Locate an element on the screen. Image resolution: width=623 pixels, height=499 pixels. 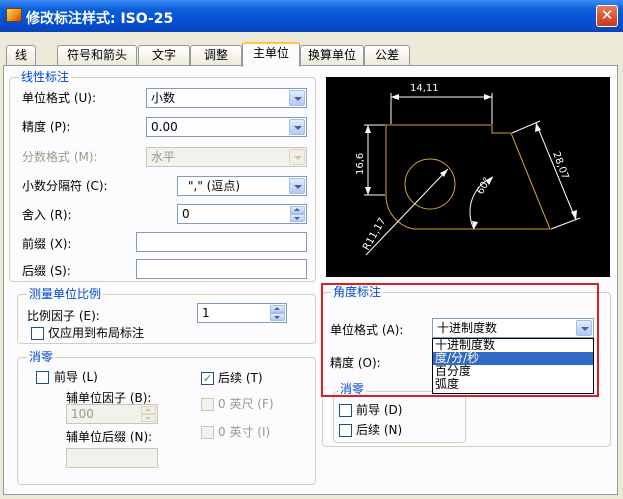
angular-trailing-checkbox is located at coordinates (345, 430).